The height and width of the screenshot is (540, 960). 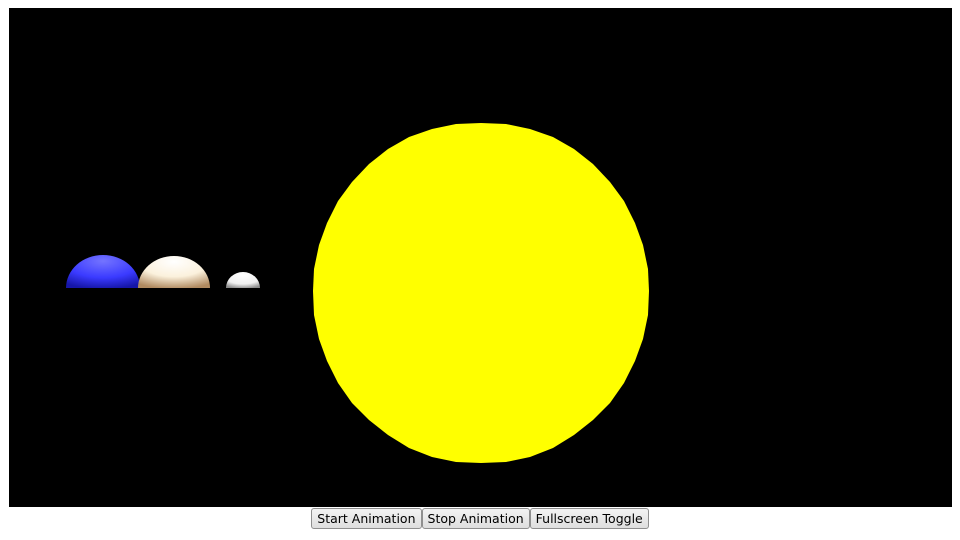 What do you see at coordinates (589, 518) in the screenshot?
I see `fullscreen-toggle-button: Fullscreen Toggle` at bounding box center [589, 518].